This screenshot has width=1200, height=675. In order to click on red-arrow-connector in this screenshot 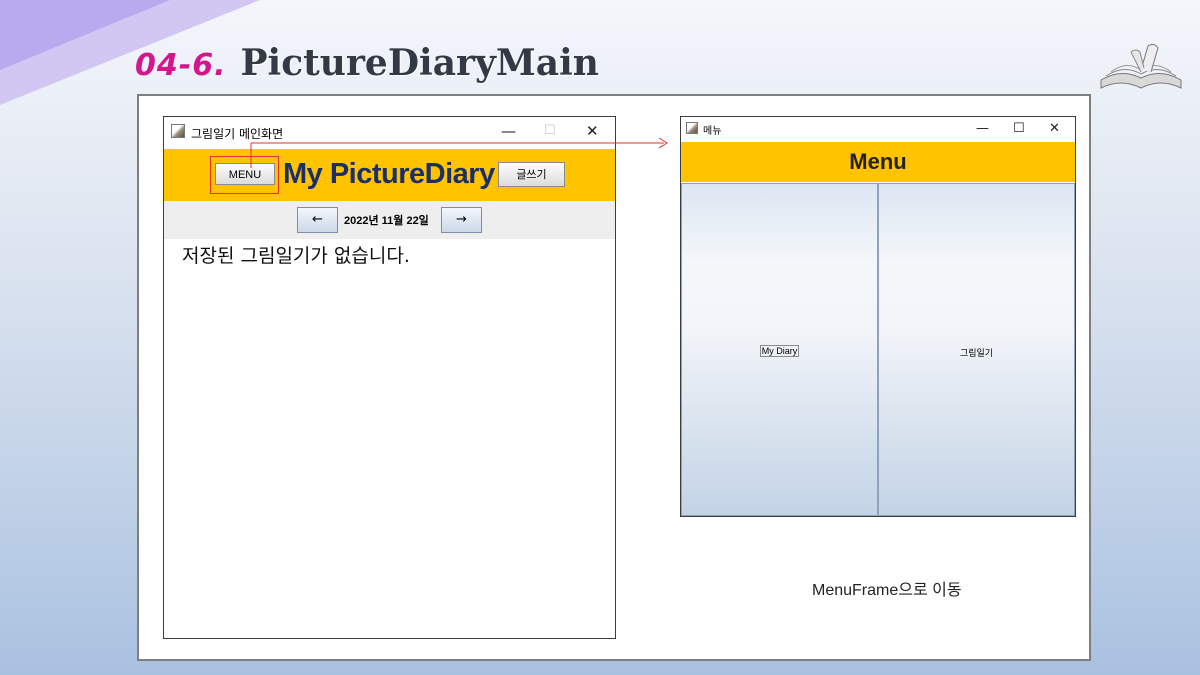, I will do `click(459, 152)`.